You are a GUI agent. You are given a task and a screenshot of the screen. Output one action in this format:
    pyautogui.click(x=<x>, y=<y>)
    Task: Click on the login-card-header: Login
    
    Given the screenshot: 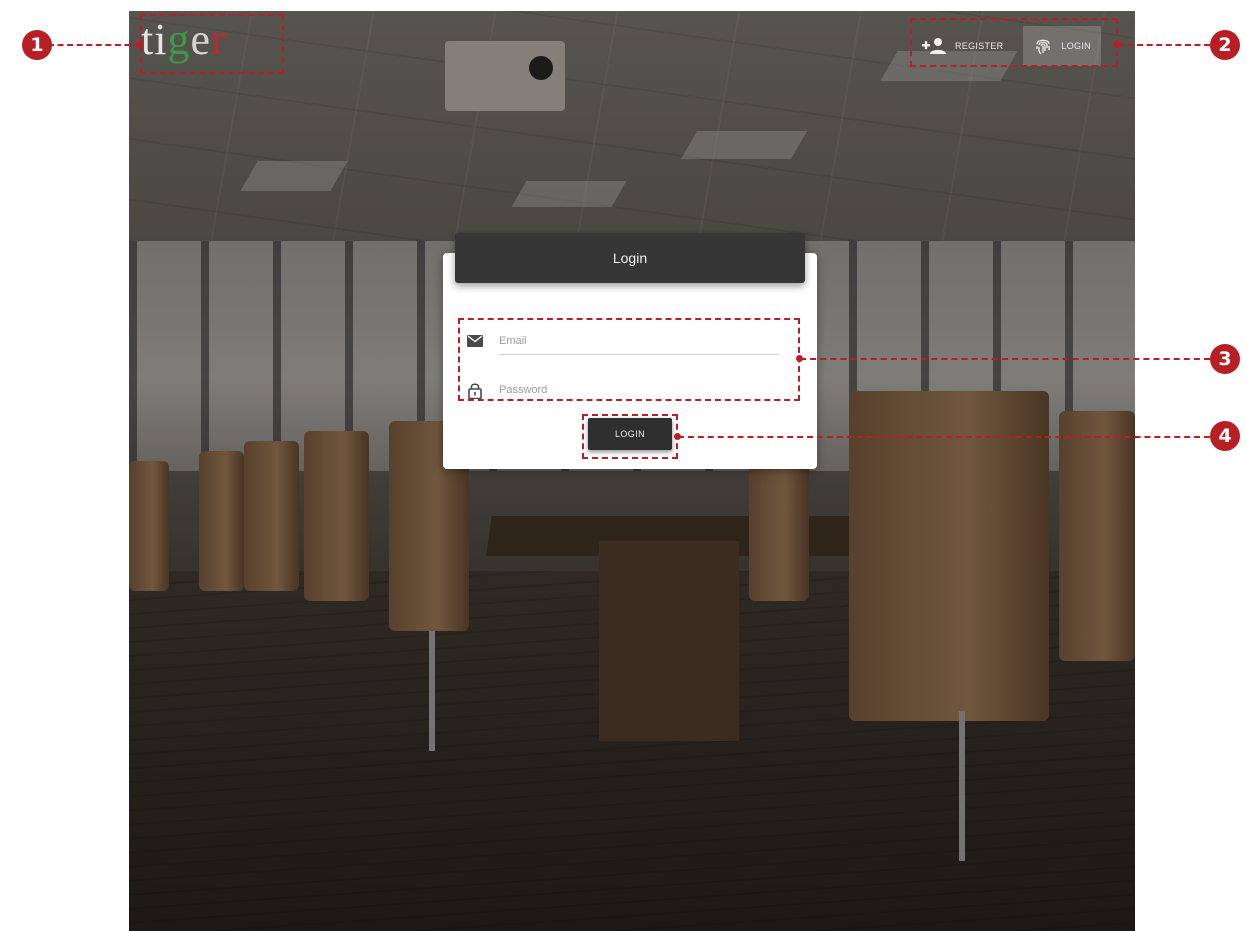 What is the action you would take?
    pyautogui.click(x=630, y=258)
    